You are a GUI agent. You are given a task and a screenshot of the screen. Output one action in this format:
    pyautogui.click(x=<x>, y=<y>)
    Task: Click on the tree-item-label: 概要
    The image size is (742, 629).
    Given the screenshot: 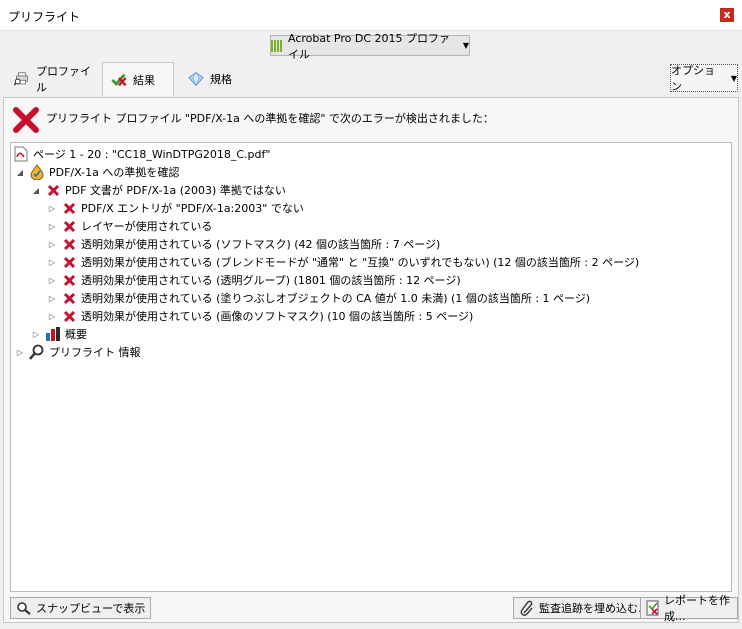 What is the action you would take?
    pyautogui.click(x=76, y=334)
    